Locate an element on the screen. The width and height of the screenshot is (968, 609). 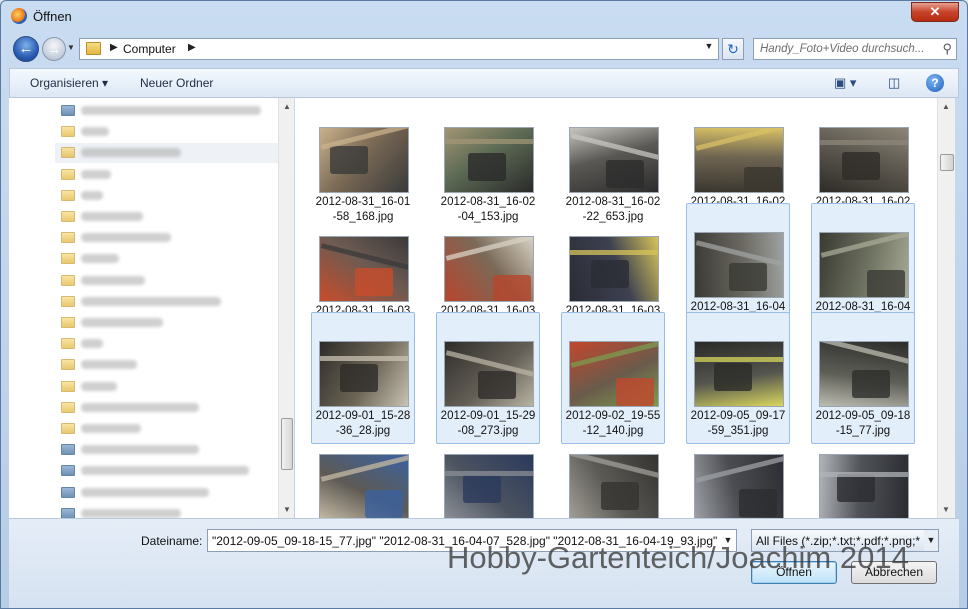
window-title: Öffnen is located at coordinates (52, 16).